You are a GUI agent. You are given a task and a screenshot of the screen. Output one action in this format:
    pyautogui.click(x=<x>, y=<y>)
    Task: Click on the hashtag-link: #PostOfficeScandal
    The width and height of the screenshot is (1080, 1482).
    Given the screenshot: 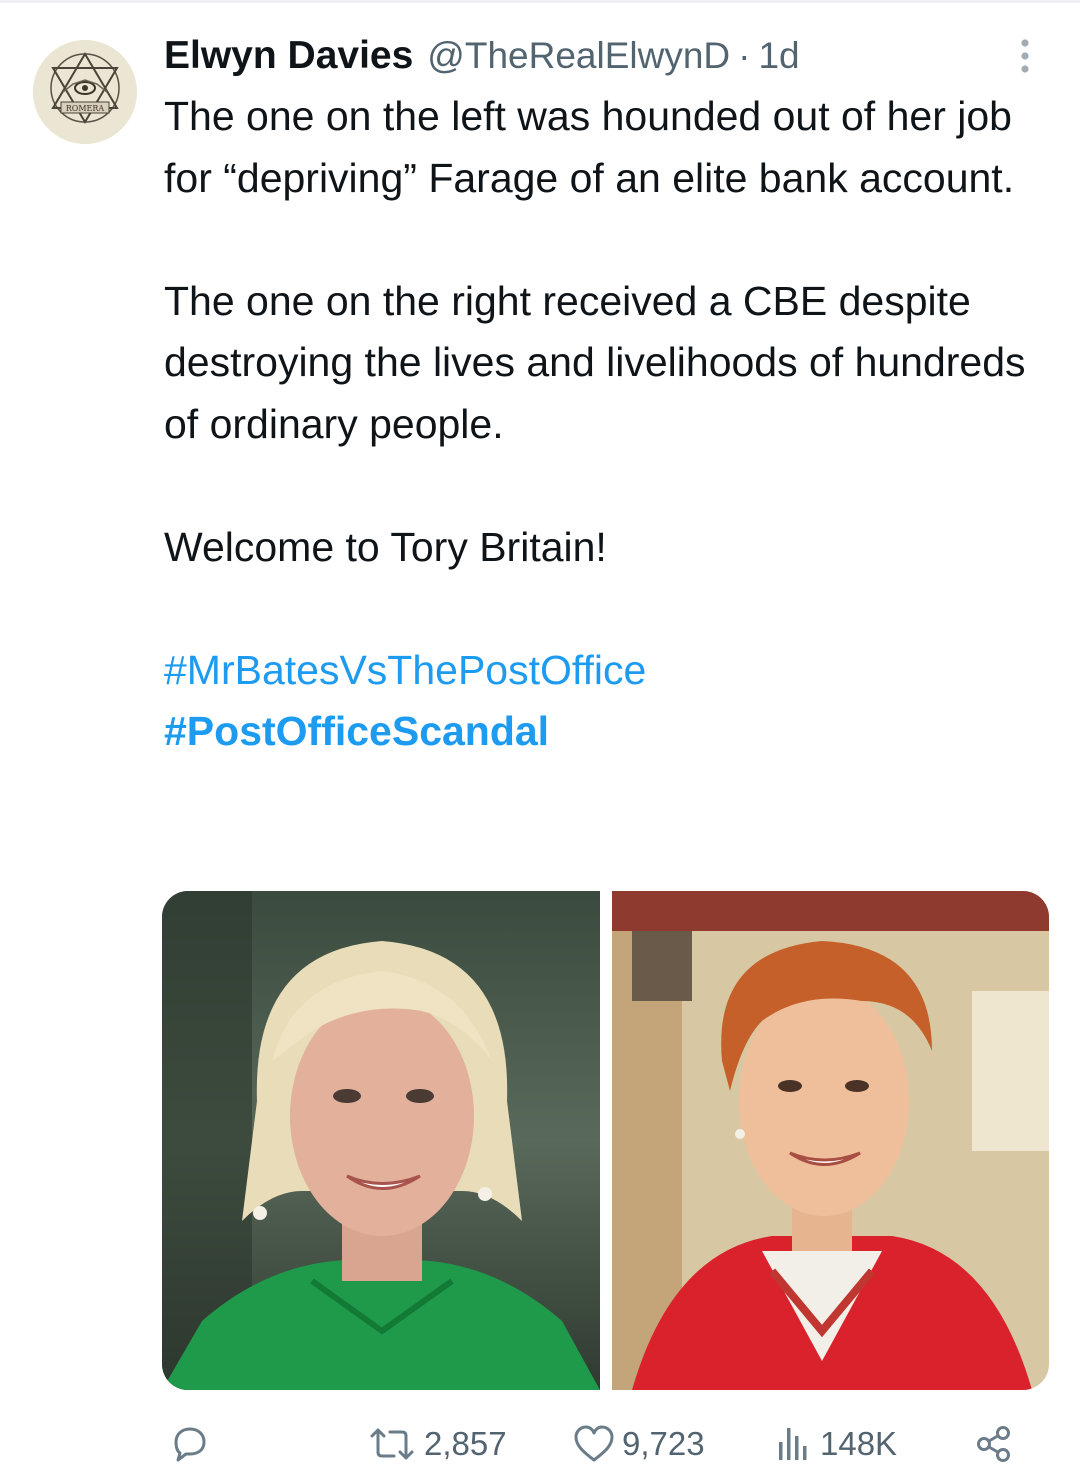 What is the action you would take?
    pyautogui.click(x=604, y=732)
    